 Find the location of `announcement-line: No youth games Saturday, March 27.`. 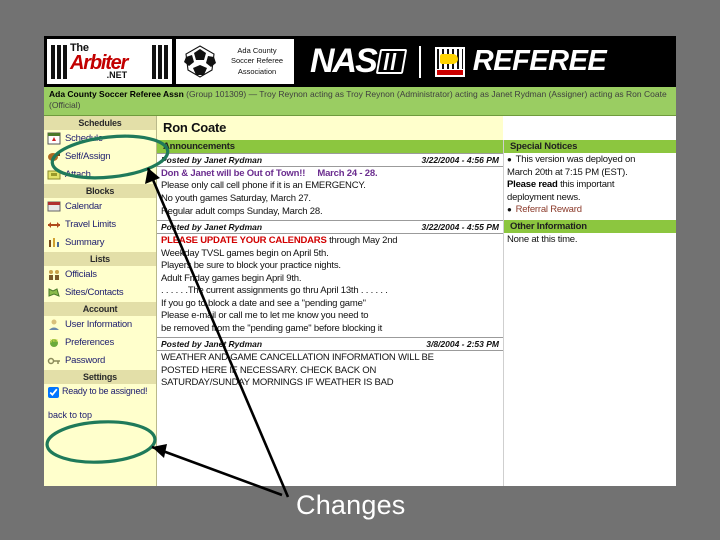

announcement-line: No youth games Saturday, March 27. is located at coordinates (236, 198).